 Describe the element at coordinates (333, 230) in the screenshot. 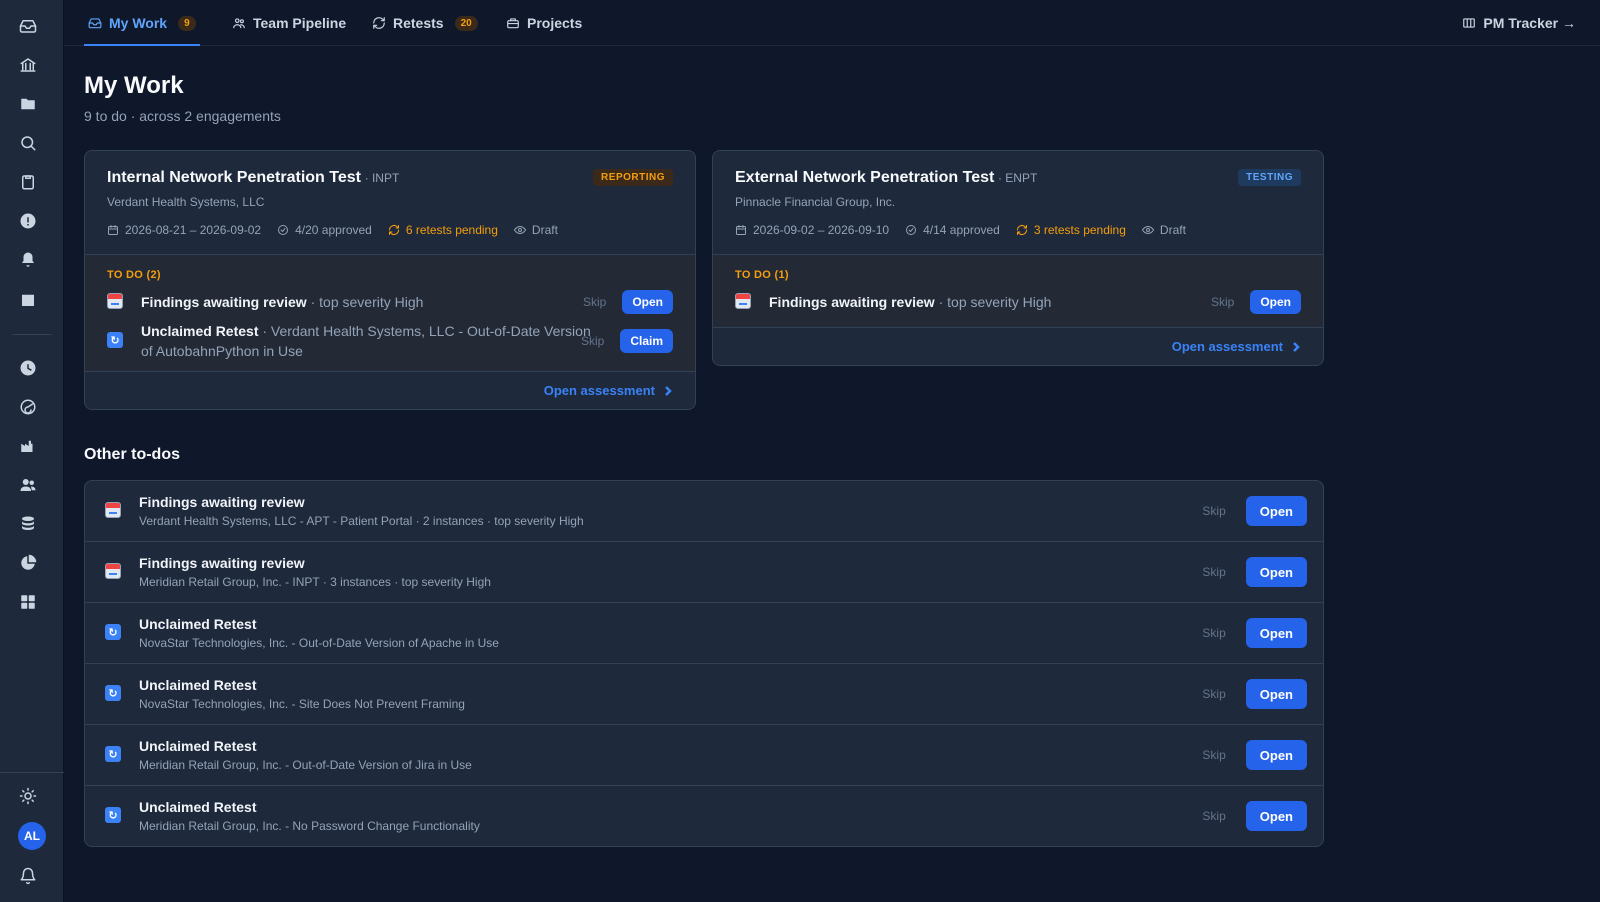

I see `approved-count: 4/20 approved` at that location.